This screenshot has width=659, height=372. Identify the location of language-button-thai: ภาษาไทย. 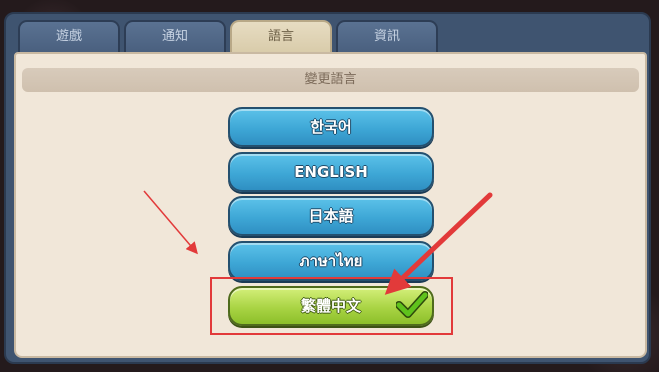
(331, 261).